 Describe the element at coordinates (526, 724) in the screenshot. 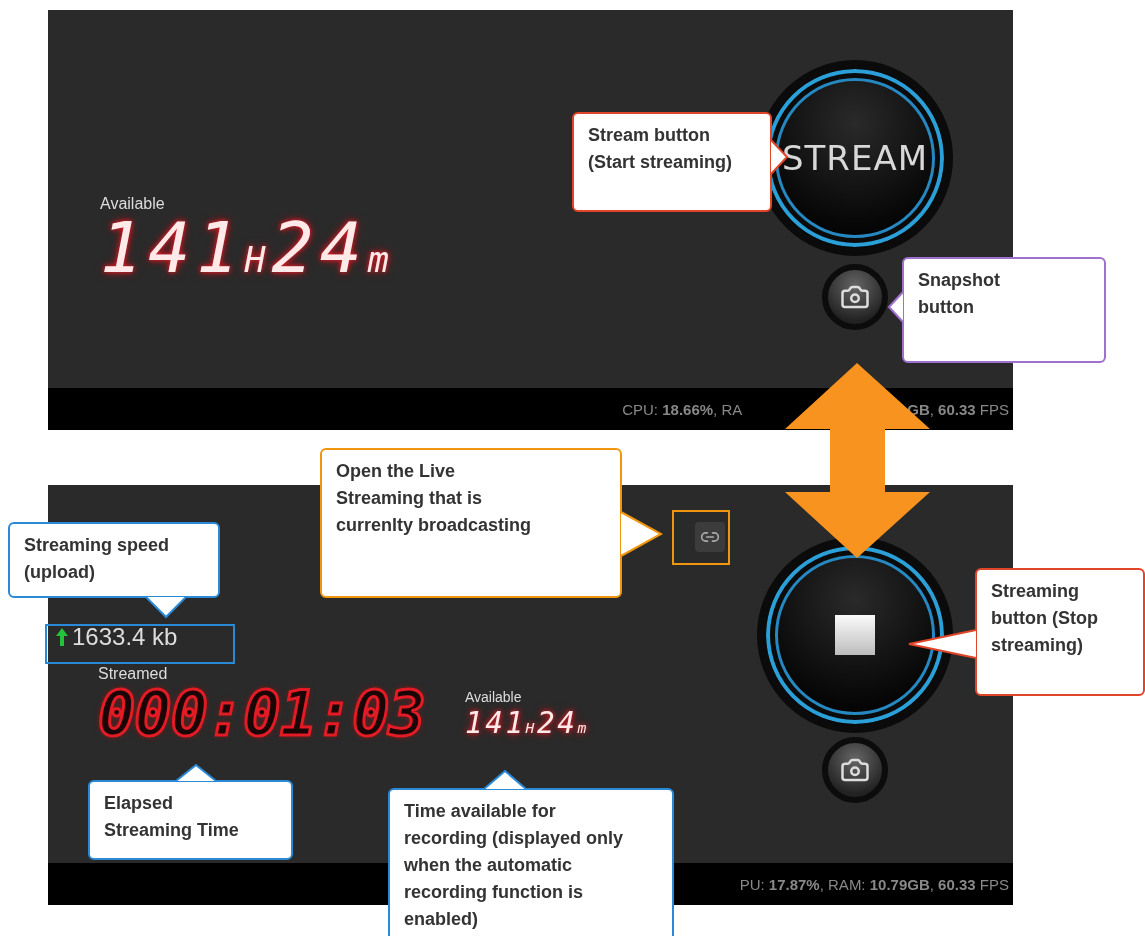

I see `segment-display: 141 H24m` at that location.